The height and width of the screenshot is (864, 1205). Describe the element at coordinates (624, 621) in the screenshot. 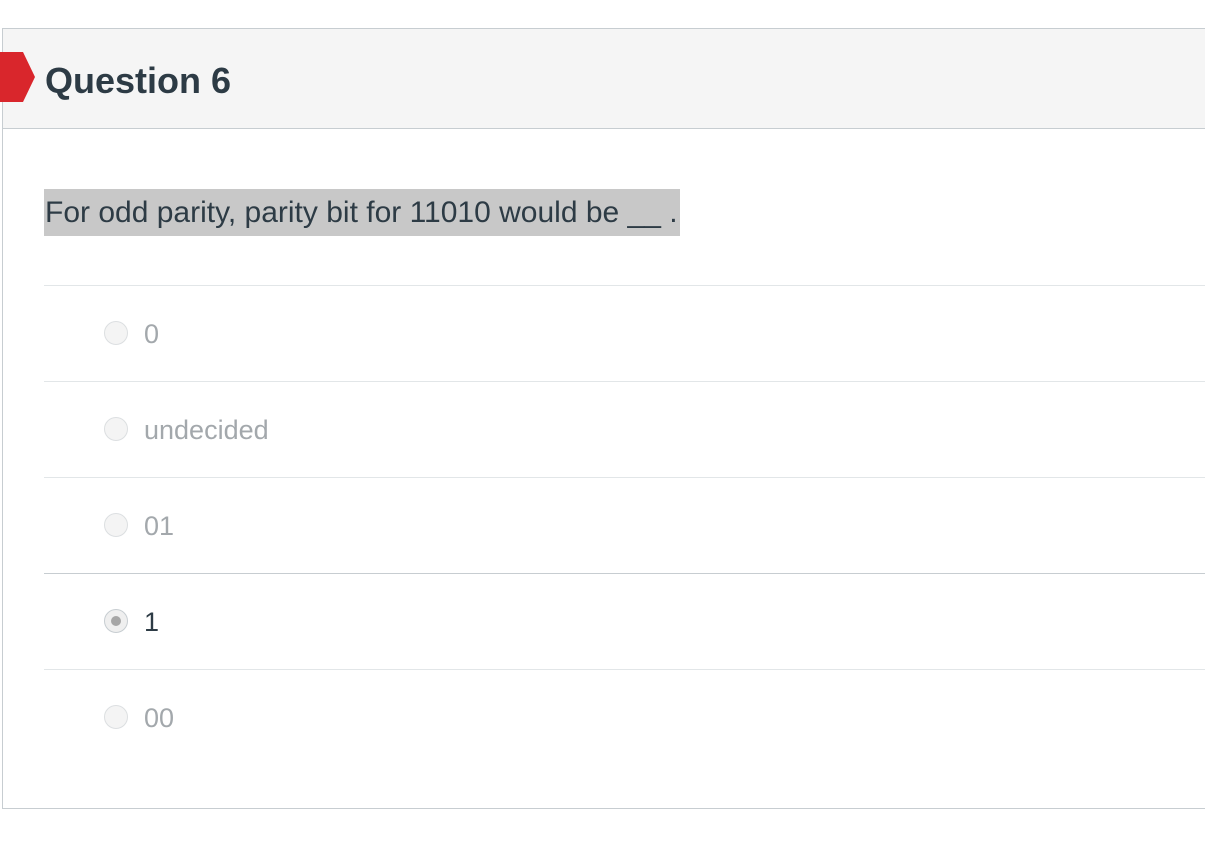

I see `answer-option-1: 1` at that location.